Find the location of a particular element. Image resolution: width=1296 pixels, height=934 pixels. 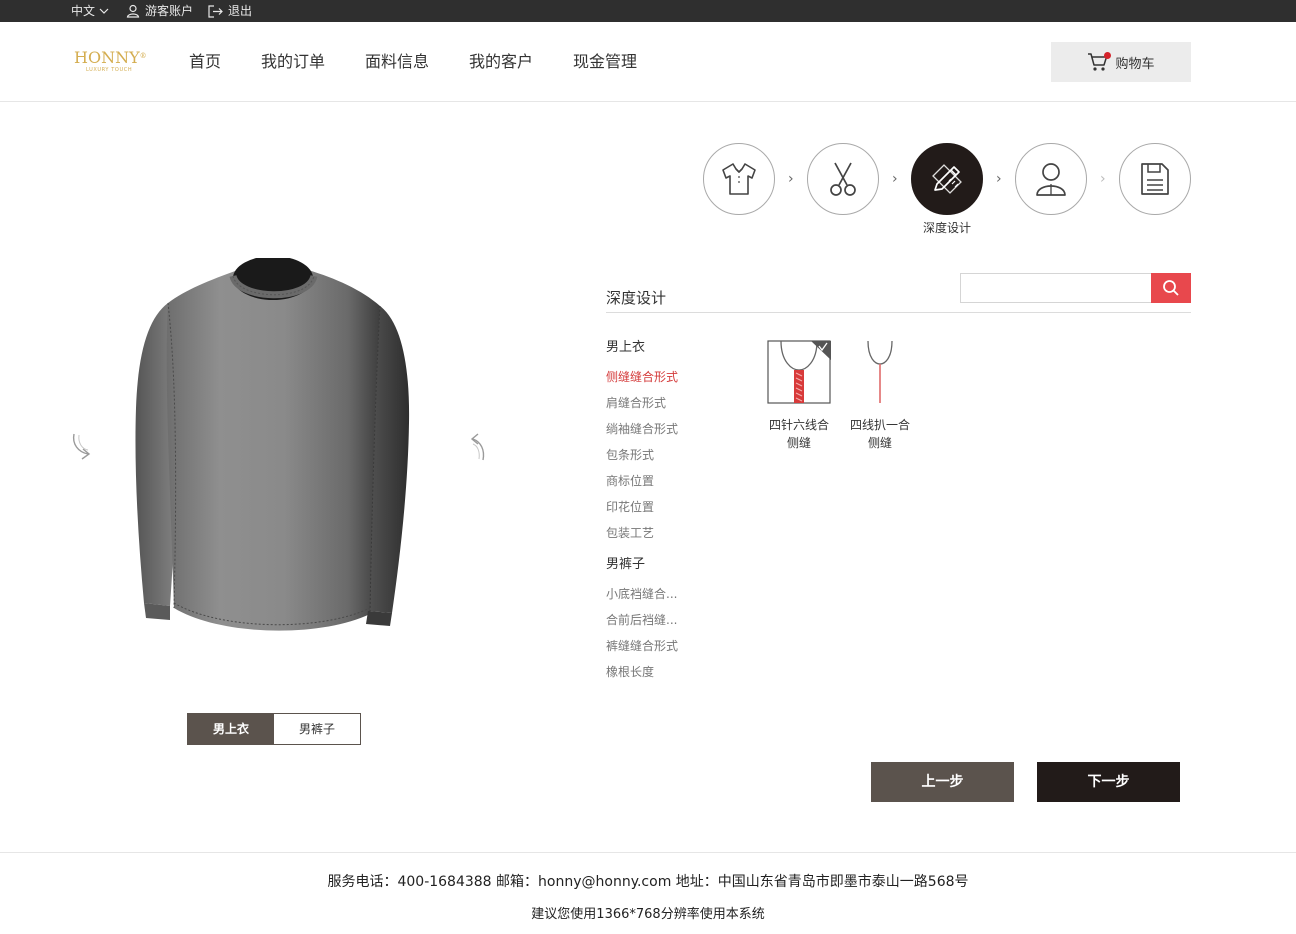

step-garment is located at coordinates (739, 179).